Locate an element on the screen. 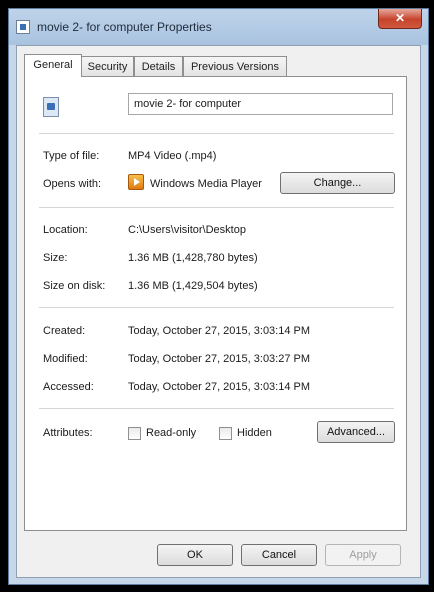  read-only-label: Read-only is located at coordinates (171, 433).